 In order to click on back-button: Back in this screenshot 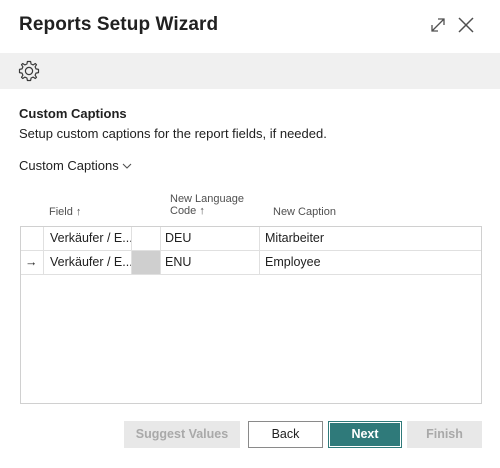, I will do `click(285, 434)`.